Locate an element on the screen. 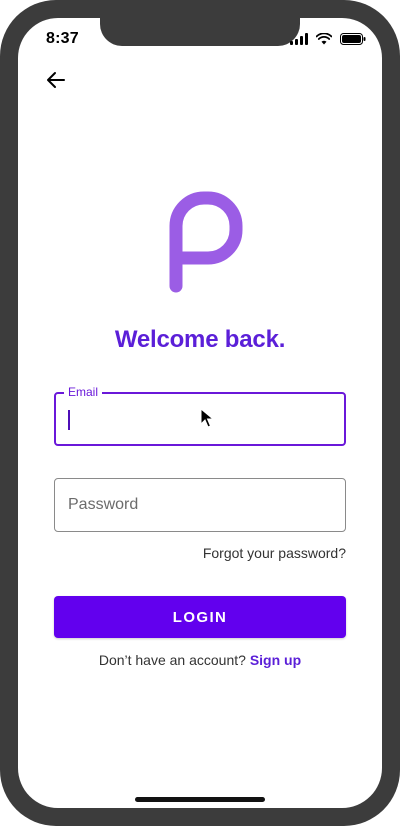 The height and width of the screenshot is (826, 400). login-button: LOGIN is located at coordinates (200, 617).